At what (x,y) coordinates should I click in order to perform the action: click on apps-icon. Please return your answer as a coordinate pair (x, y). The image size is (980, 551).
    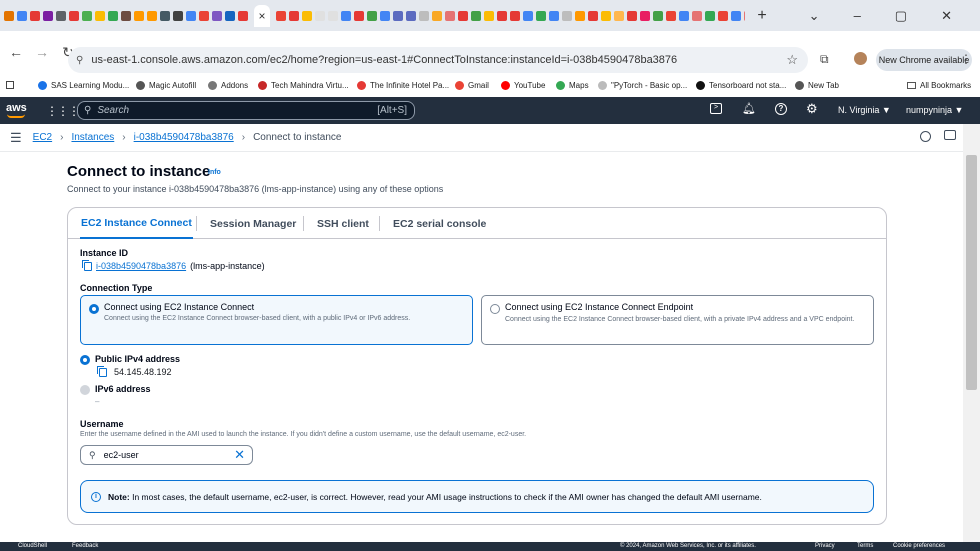
    Looking at the image, I should click on (10, 85).